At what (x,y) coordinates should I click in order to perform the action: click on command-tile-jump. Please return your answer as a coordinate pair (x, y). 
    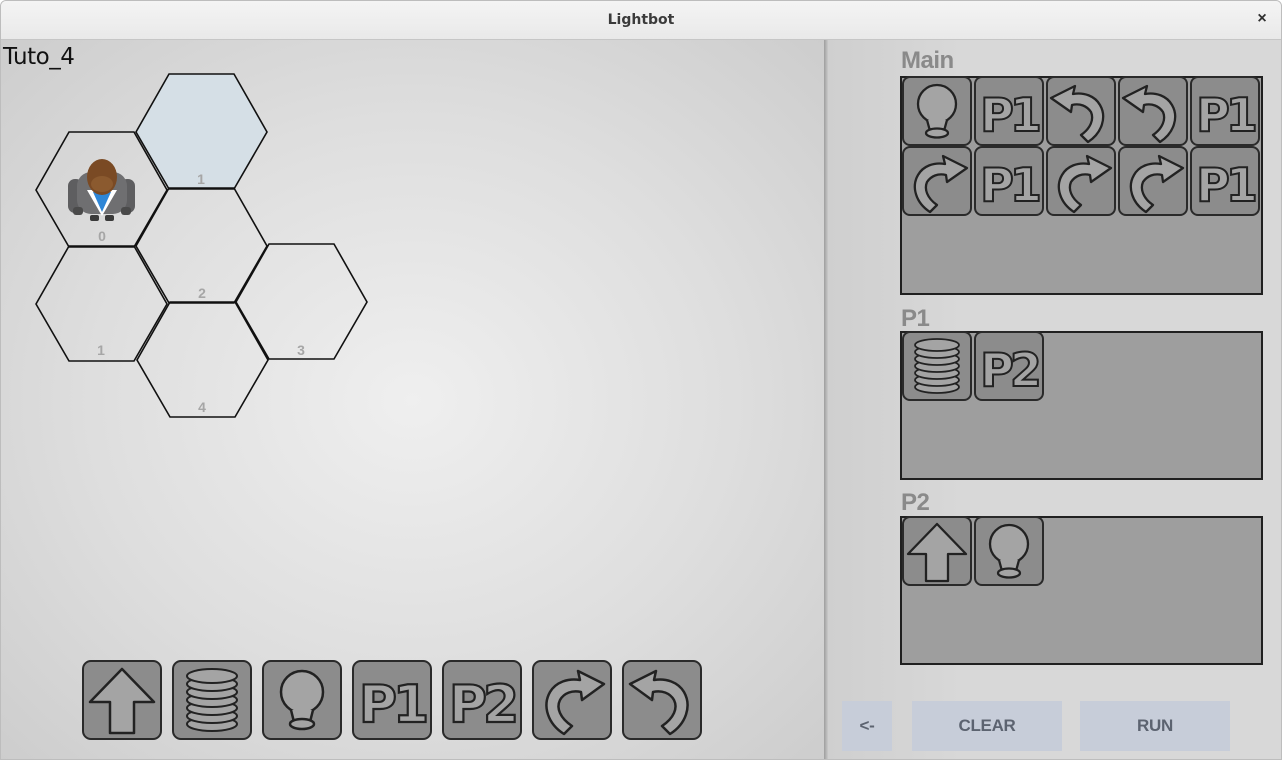
    Looking at the image, I should click on (937, 366).